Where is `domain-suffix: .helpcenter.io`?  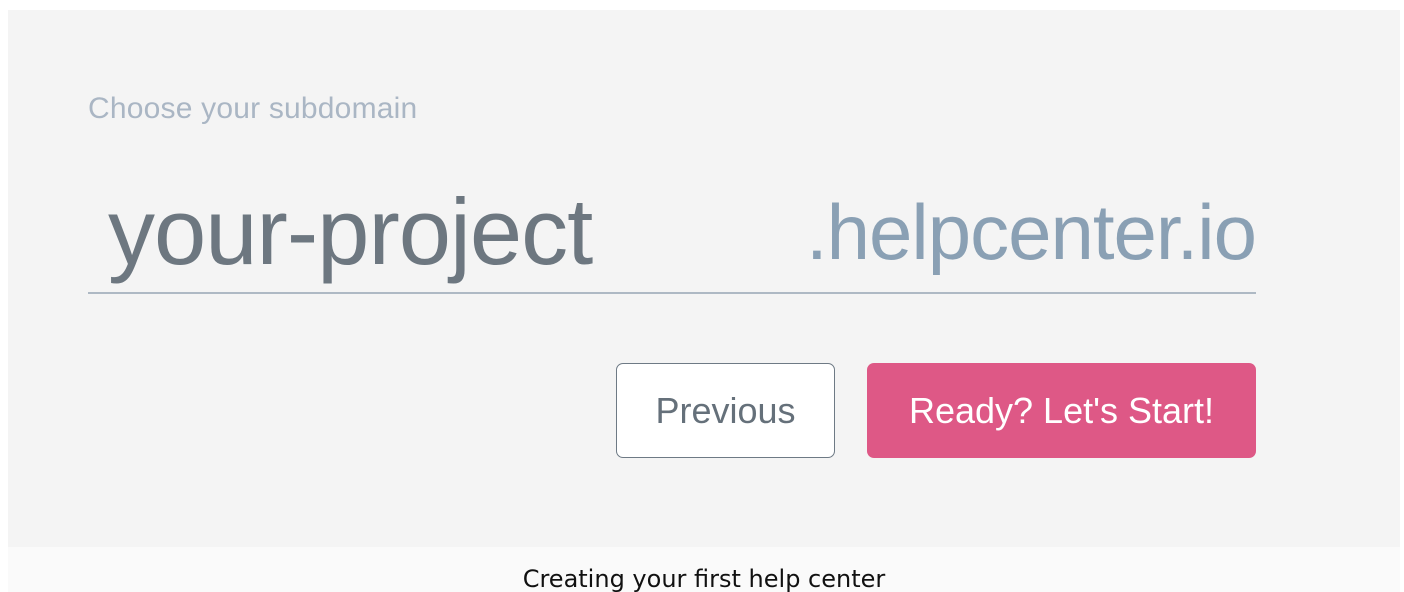
domain-suffix: .helpcenter.io is located at coordinates (1031, 232).